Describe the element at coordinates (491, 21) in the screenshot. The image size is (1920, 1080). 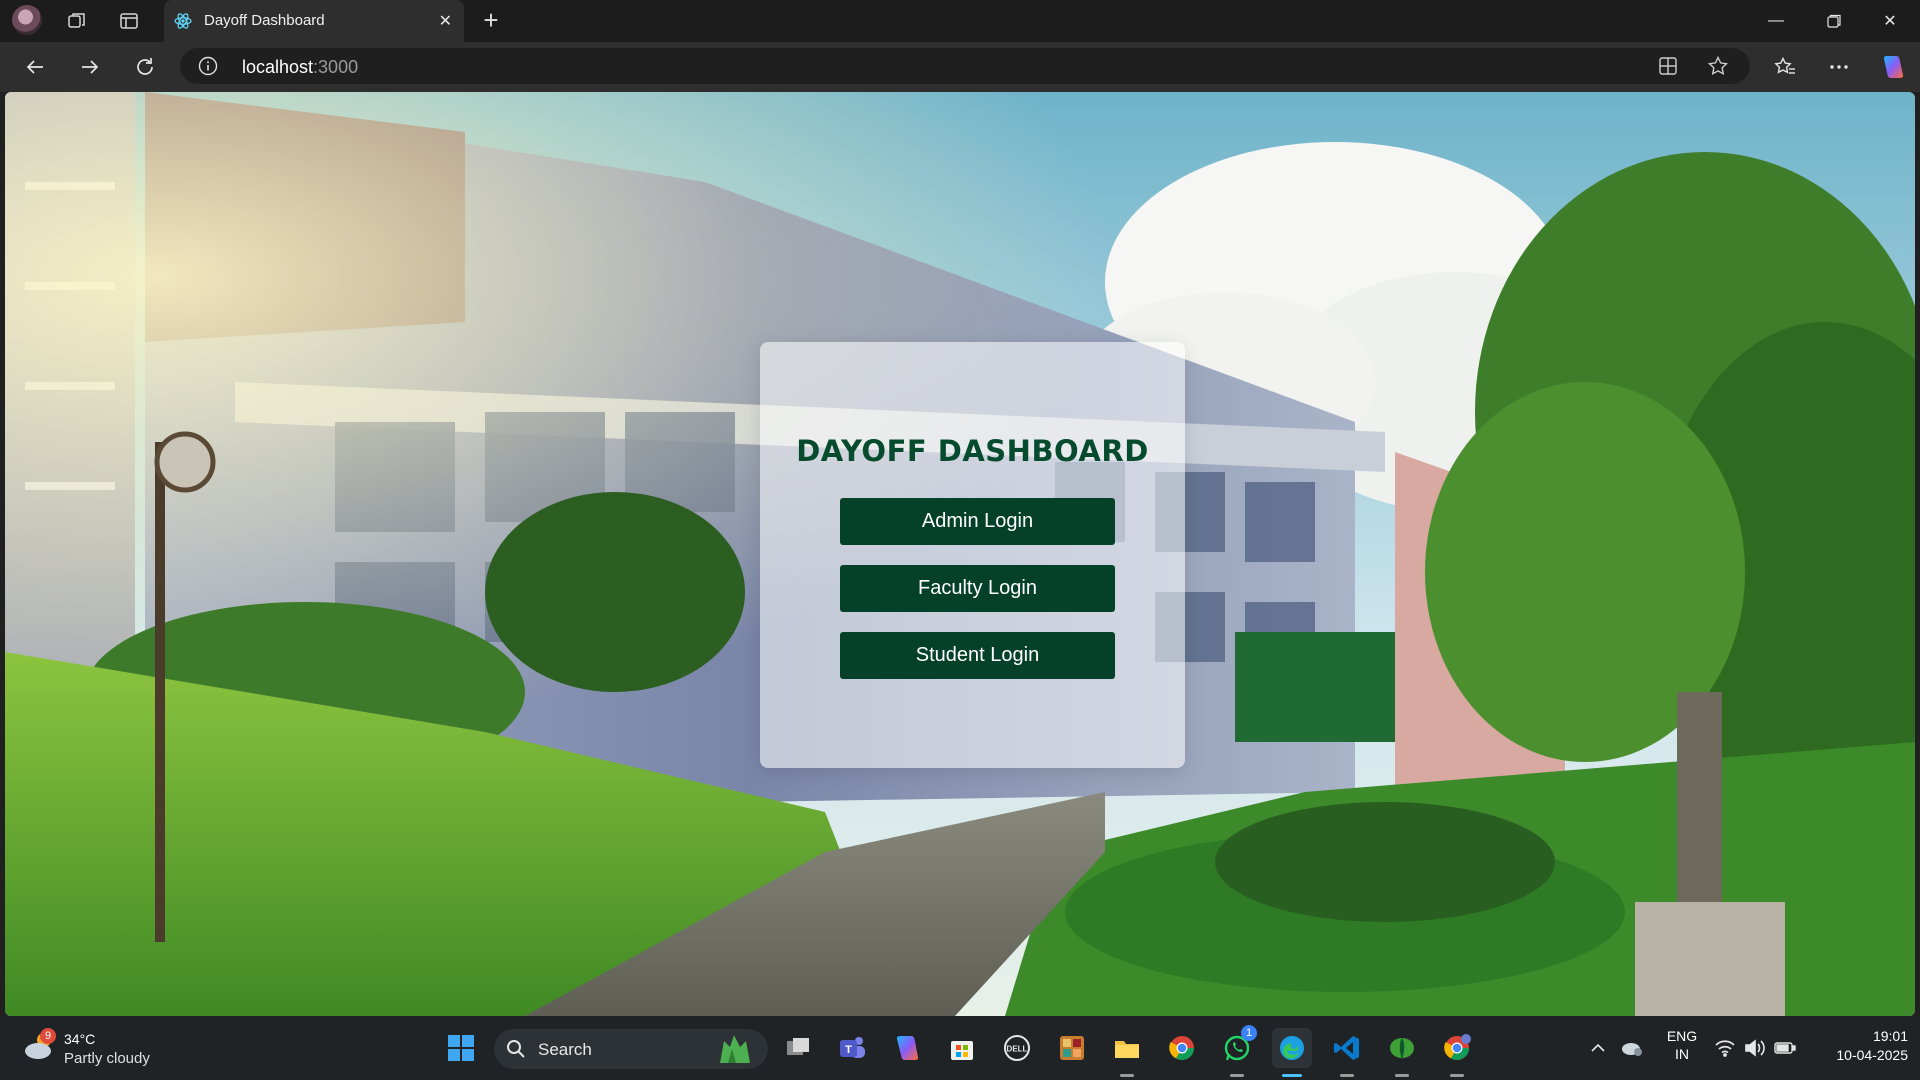
I see `new-tab-button: +` at that location.